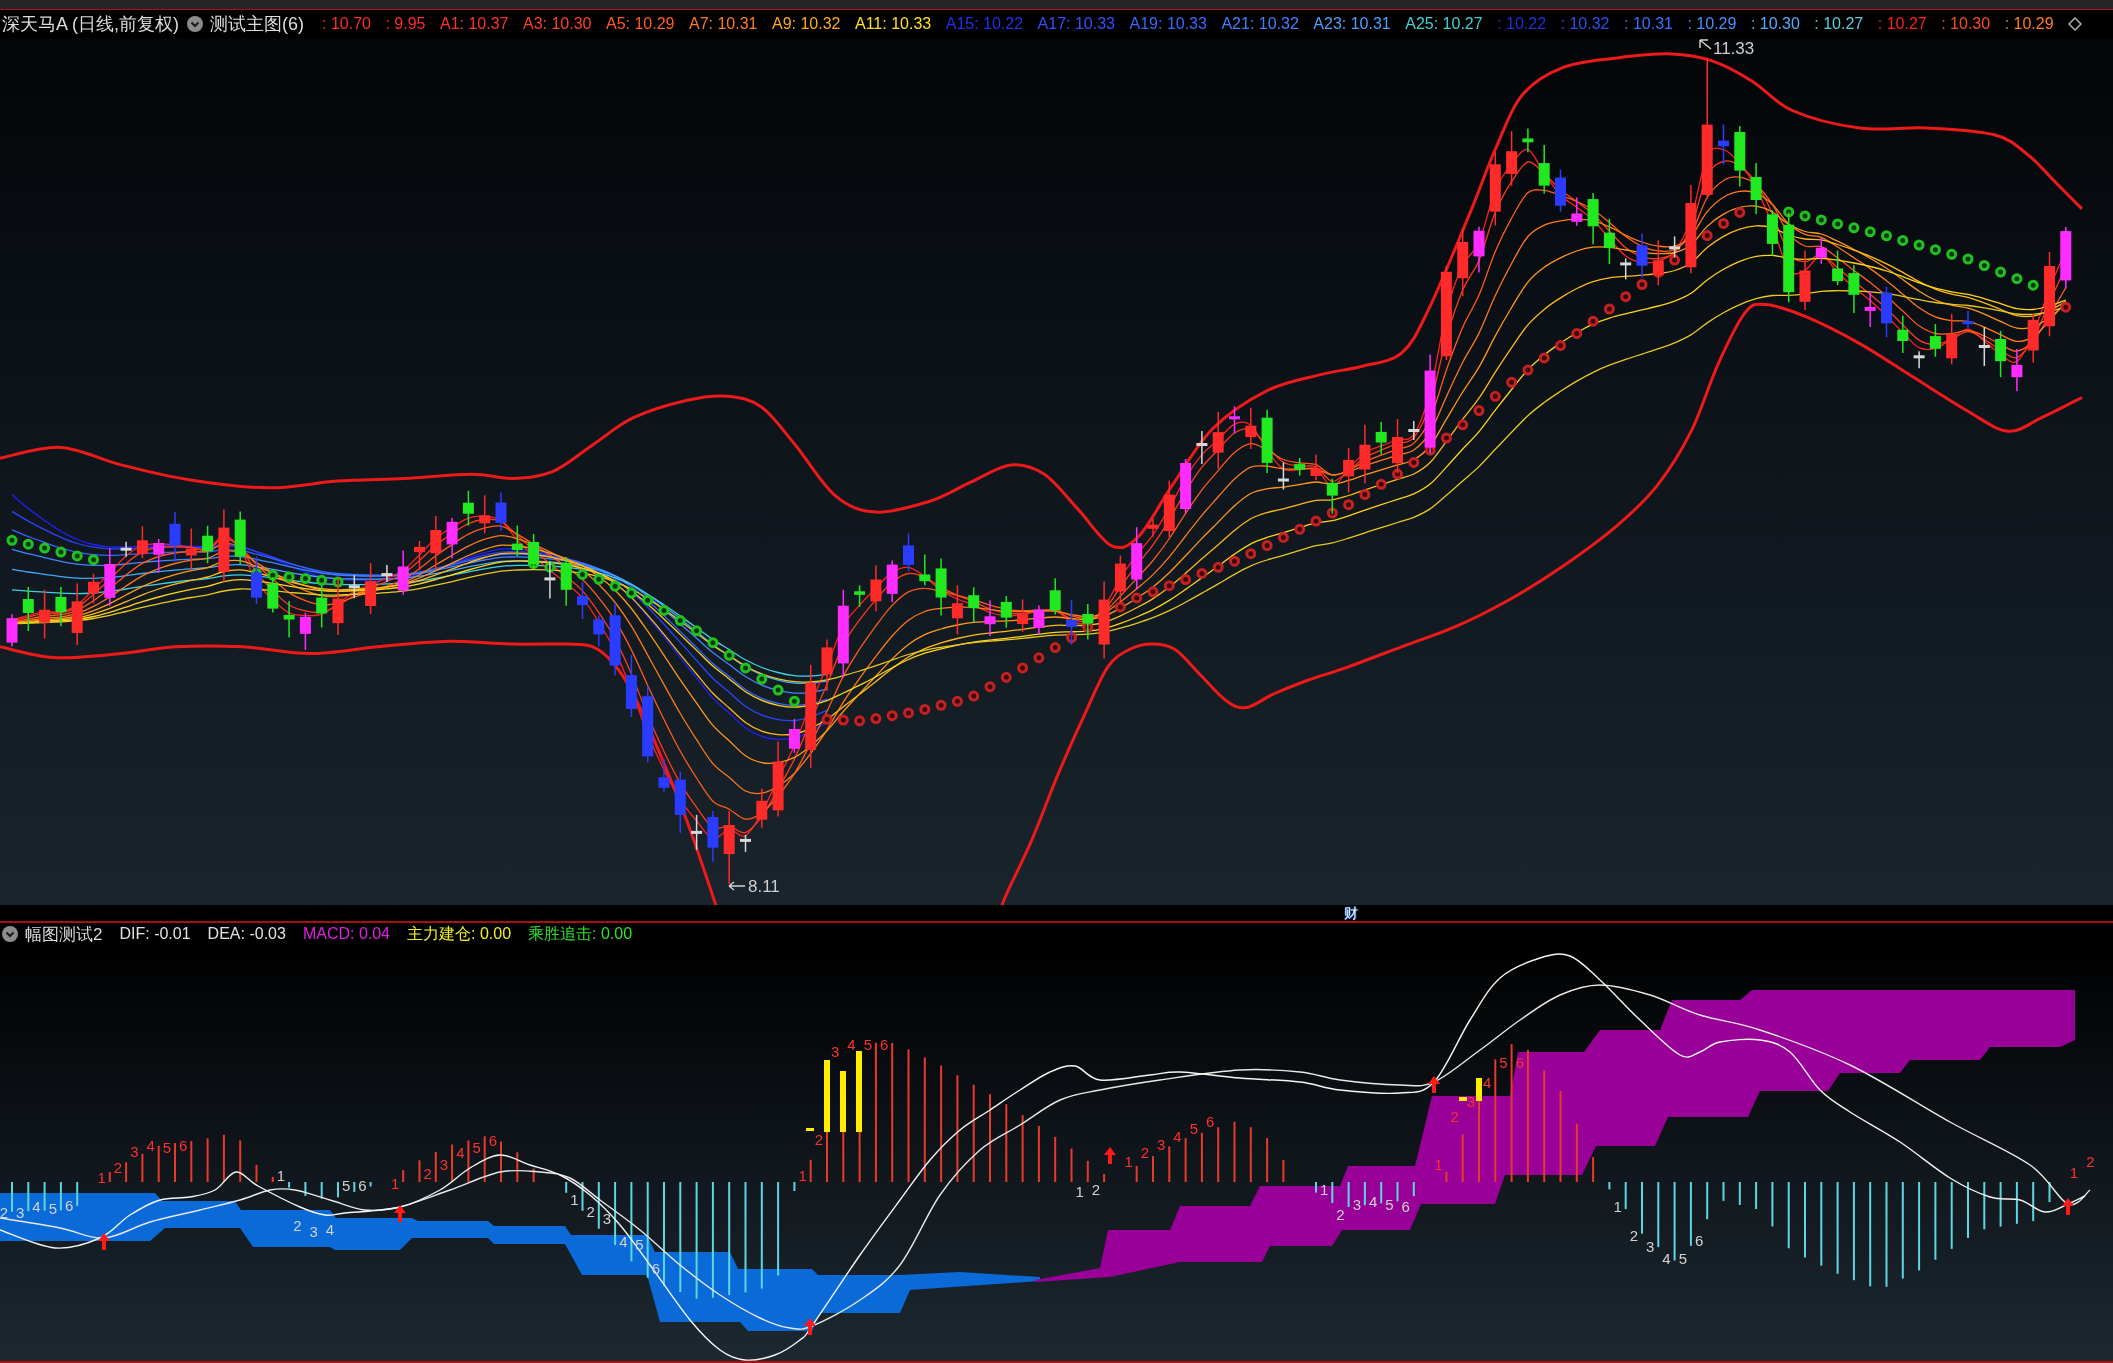 The width and height of the screenshot is (2113, 1363). What do you see at coordinates (459, 933) in the screenshot?
I see `indicator-reading: 主力建仓: 0.00` at bounding box center [459, 933].